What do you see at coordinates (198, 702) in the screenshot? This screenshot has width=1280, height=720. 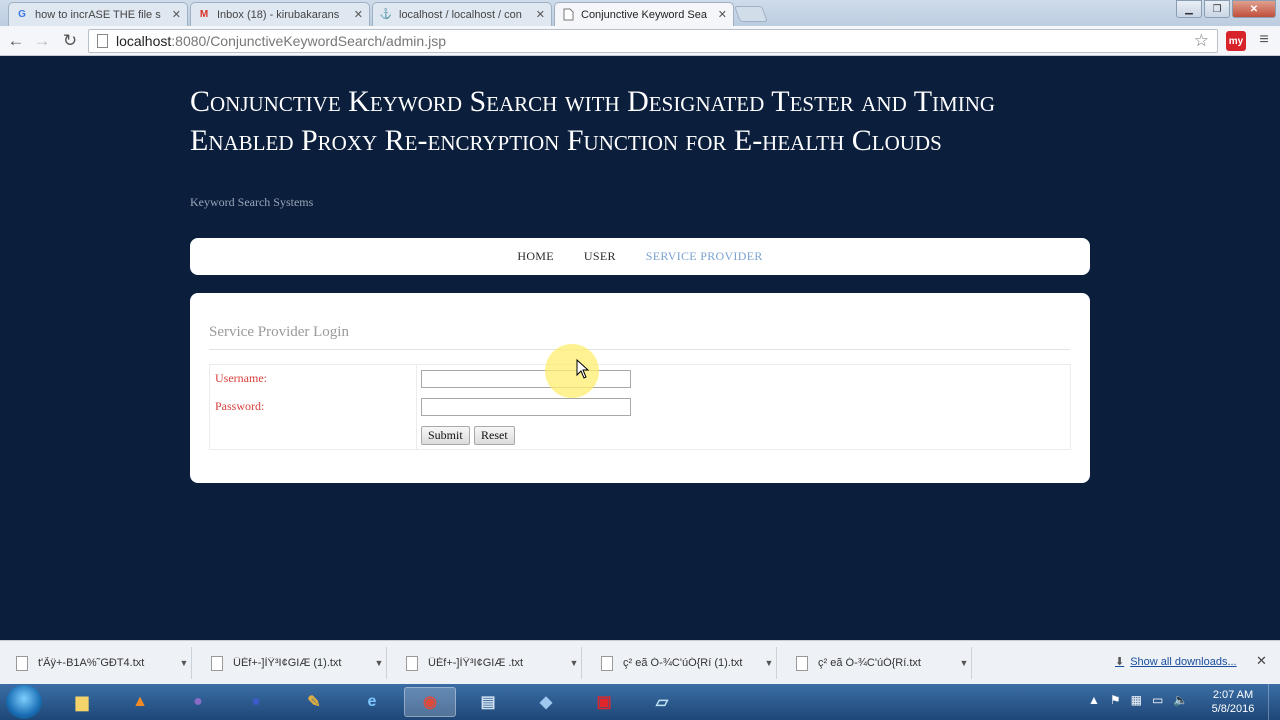 I see `eclipse-icon: ●` at bounding box center [198, 702].